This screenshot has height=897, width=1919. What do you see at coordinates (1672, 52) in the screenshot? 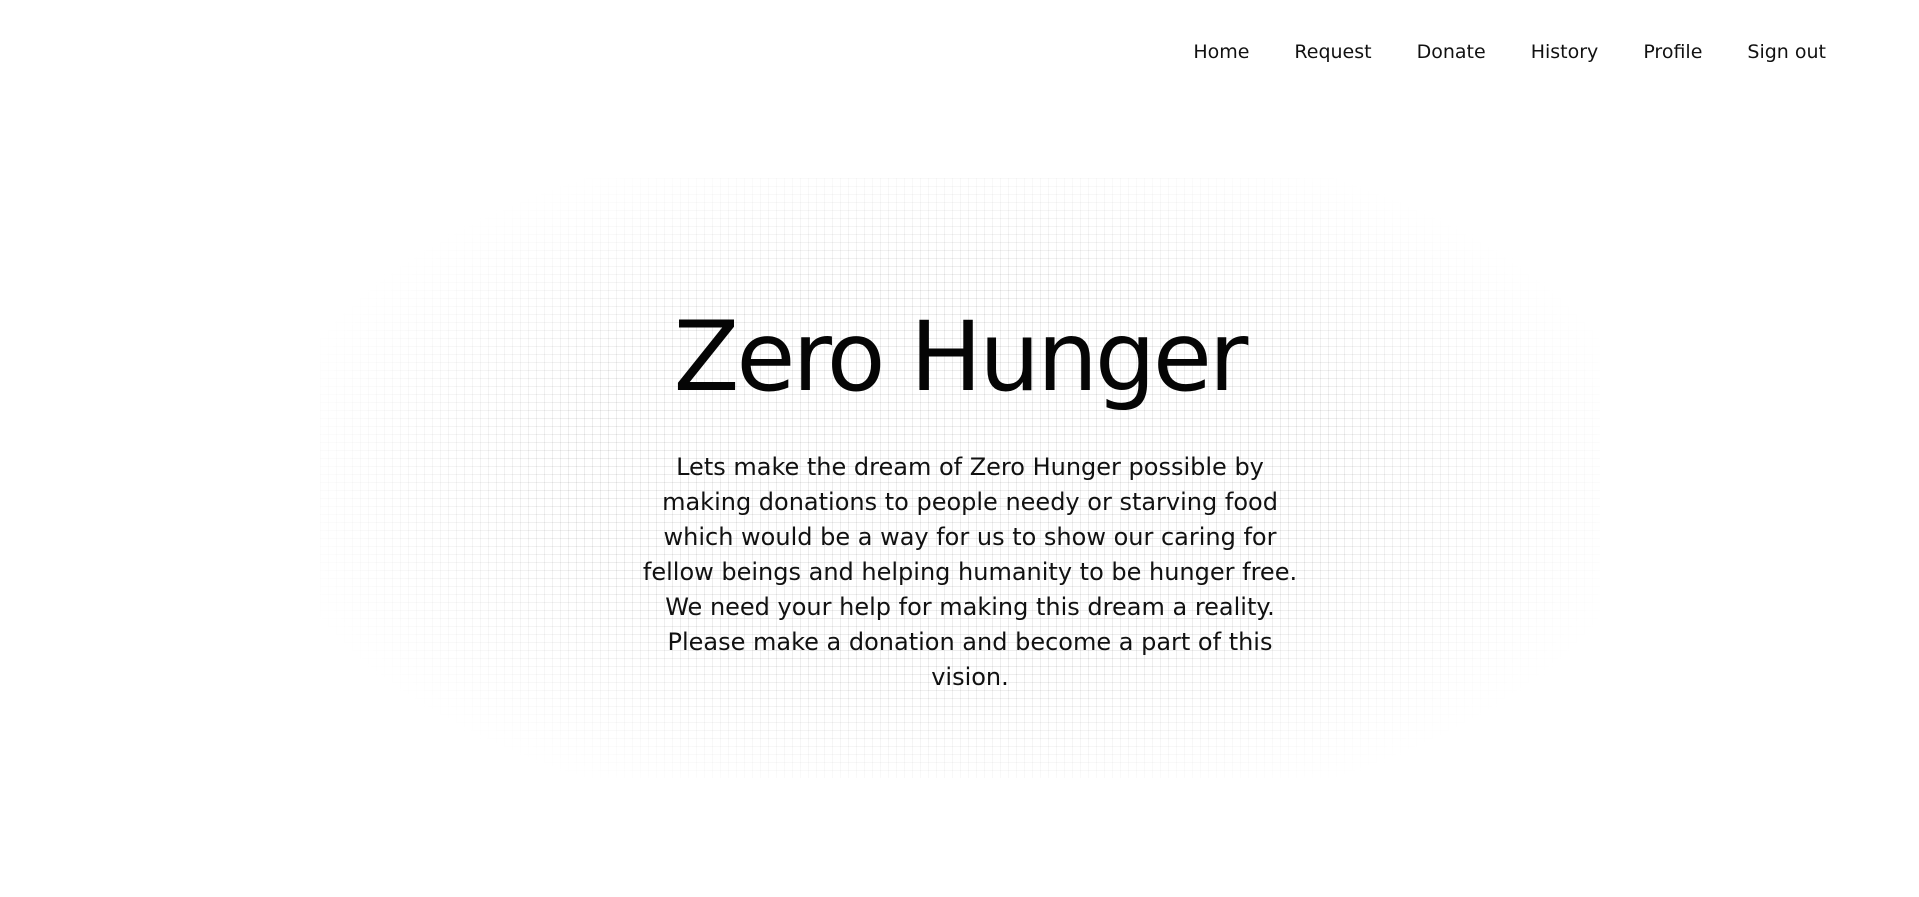
I see `nav-profile-link: Profile` at bounding box center [1672, 52].